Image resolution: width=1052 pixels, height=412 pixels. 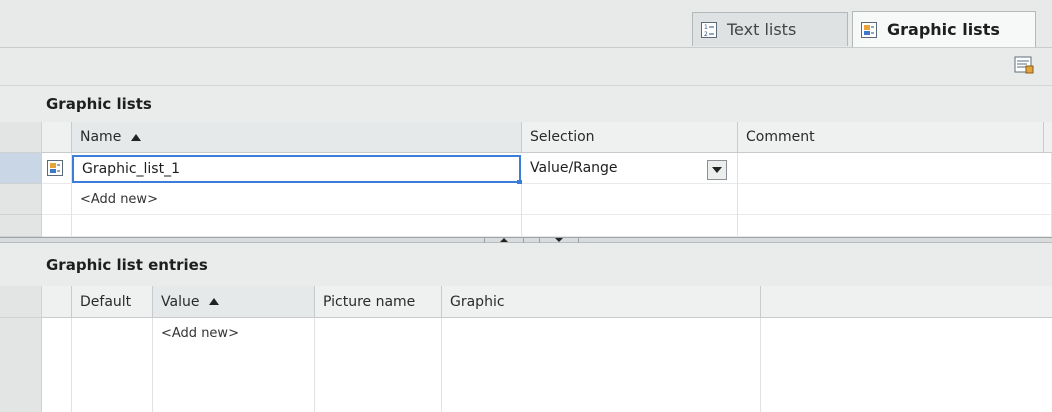 I want to click on selection-cell: Value/Range, so click(x=630, y=168).